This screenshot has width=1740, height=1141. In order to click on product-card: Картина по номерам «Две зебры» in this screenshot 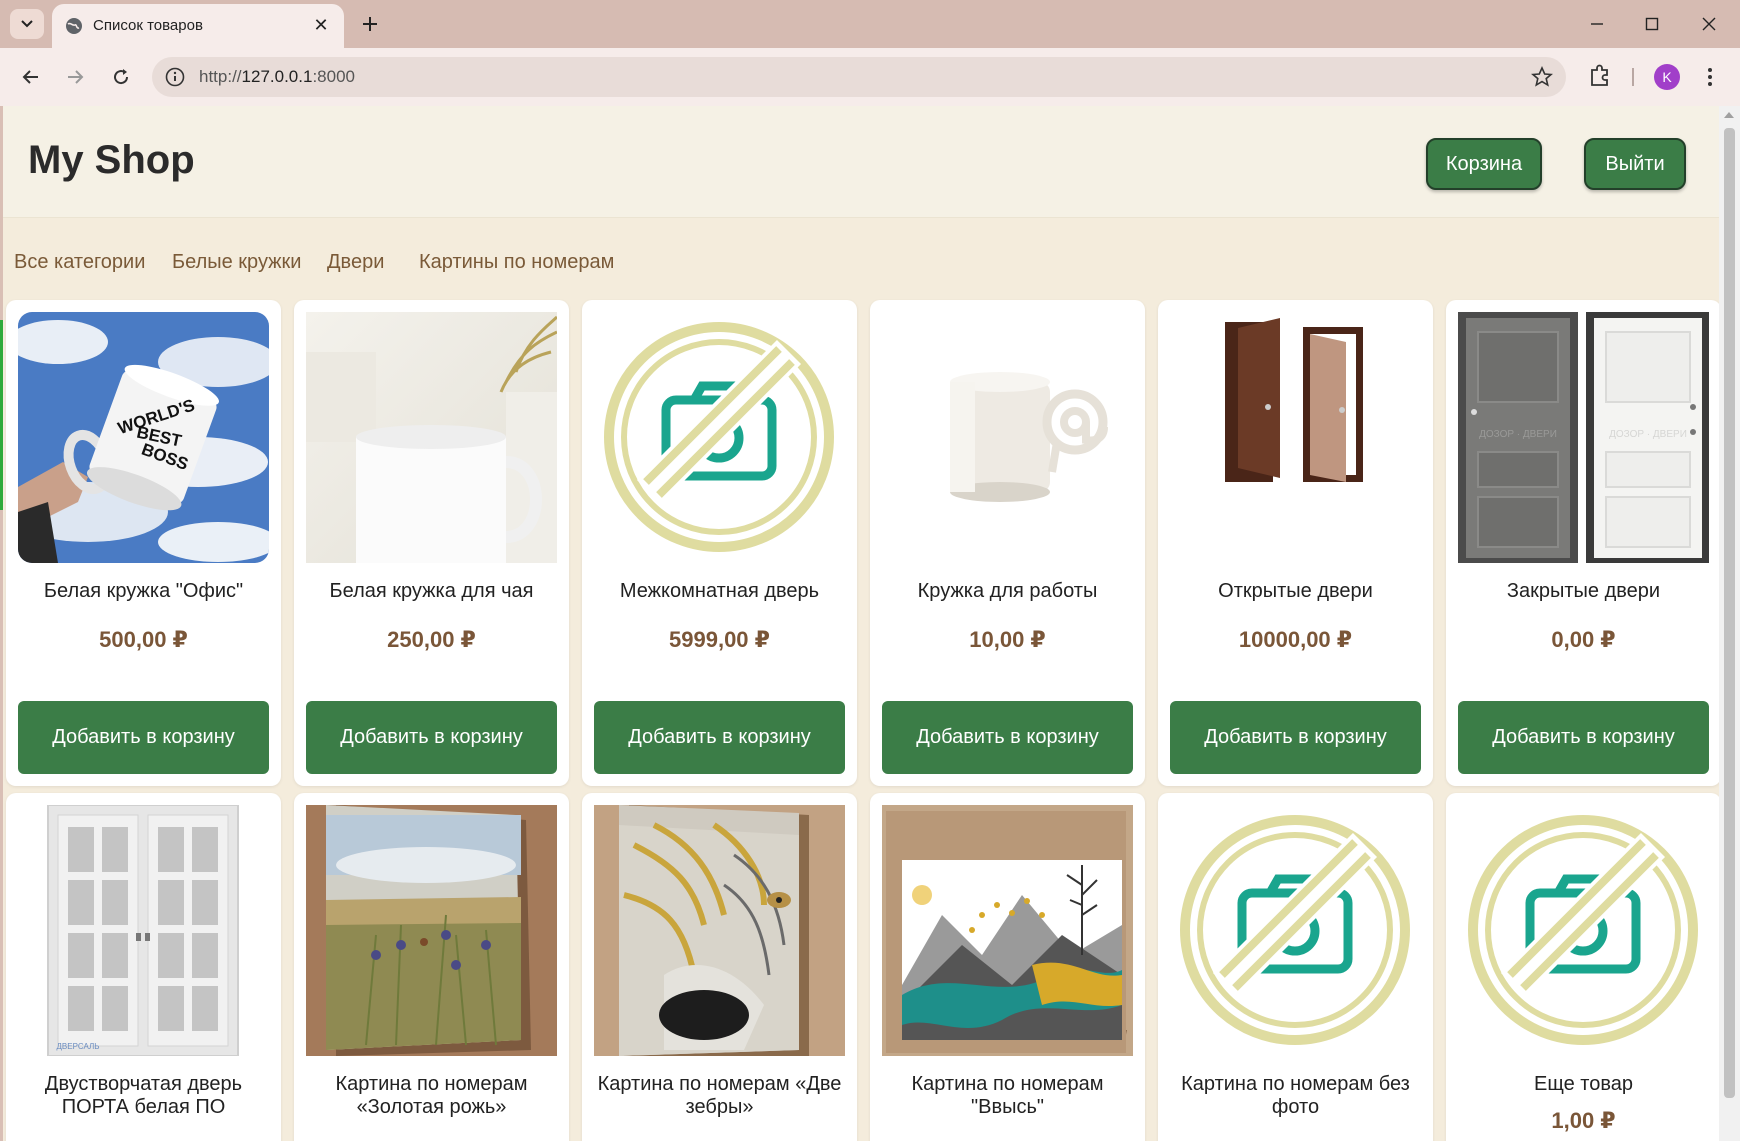, I will do `click(719, 967)`.